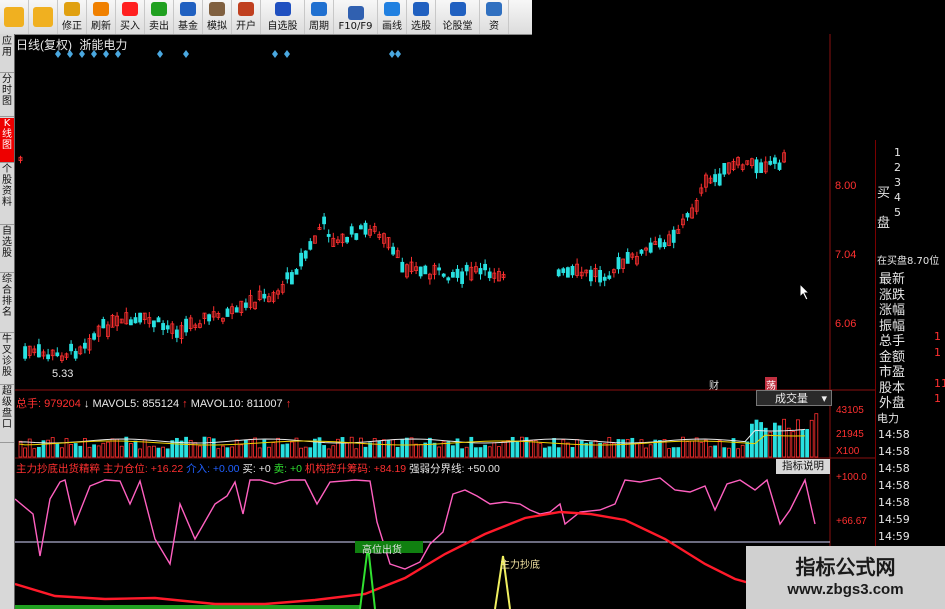  What do you see at coordinates (846, 186) in the screenshot?
I see `price-tick-1: 8.00` at bounding box center [846, 186].